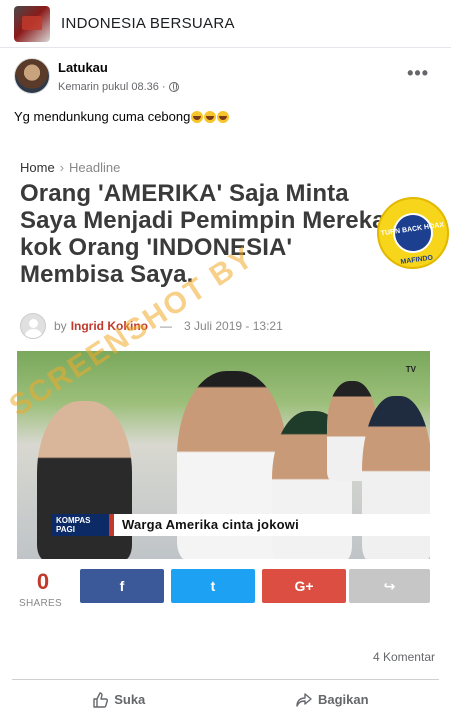  Describe the element at coordinates (73, 520) in the screenshot. I see `channel-name: KOMPAS` at that location.